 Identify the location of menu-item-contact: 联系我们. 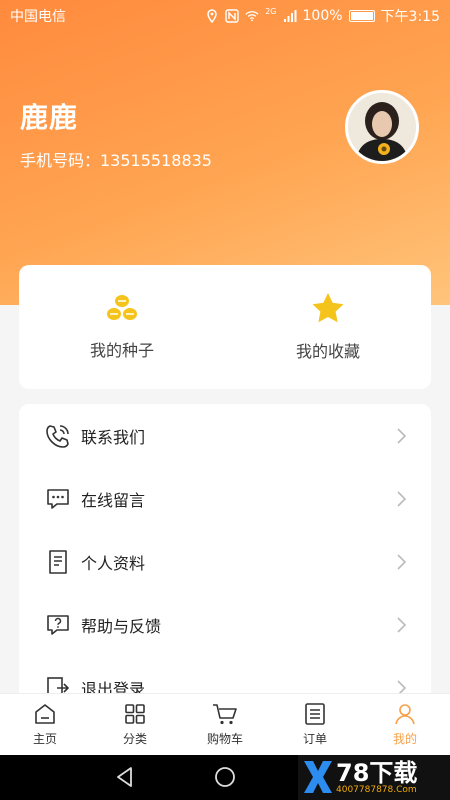
(225, 435).